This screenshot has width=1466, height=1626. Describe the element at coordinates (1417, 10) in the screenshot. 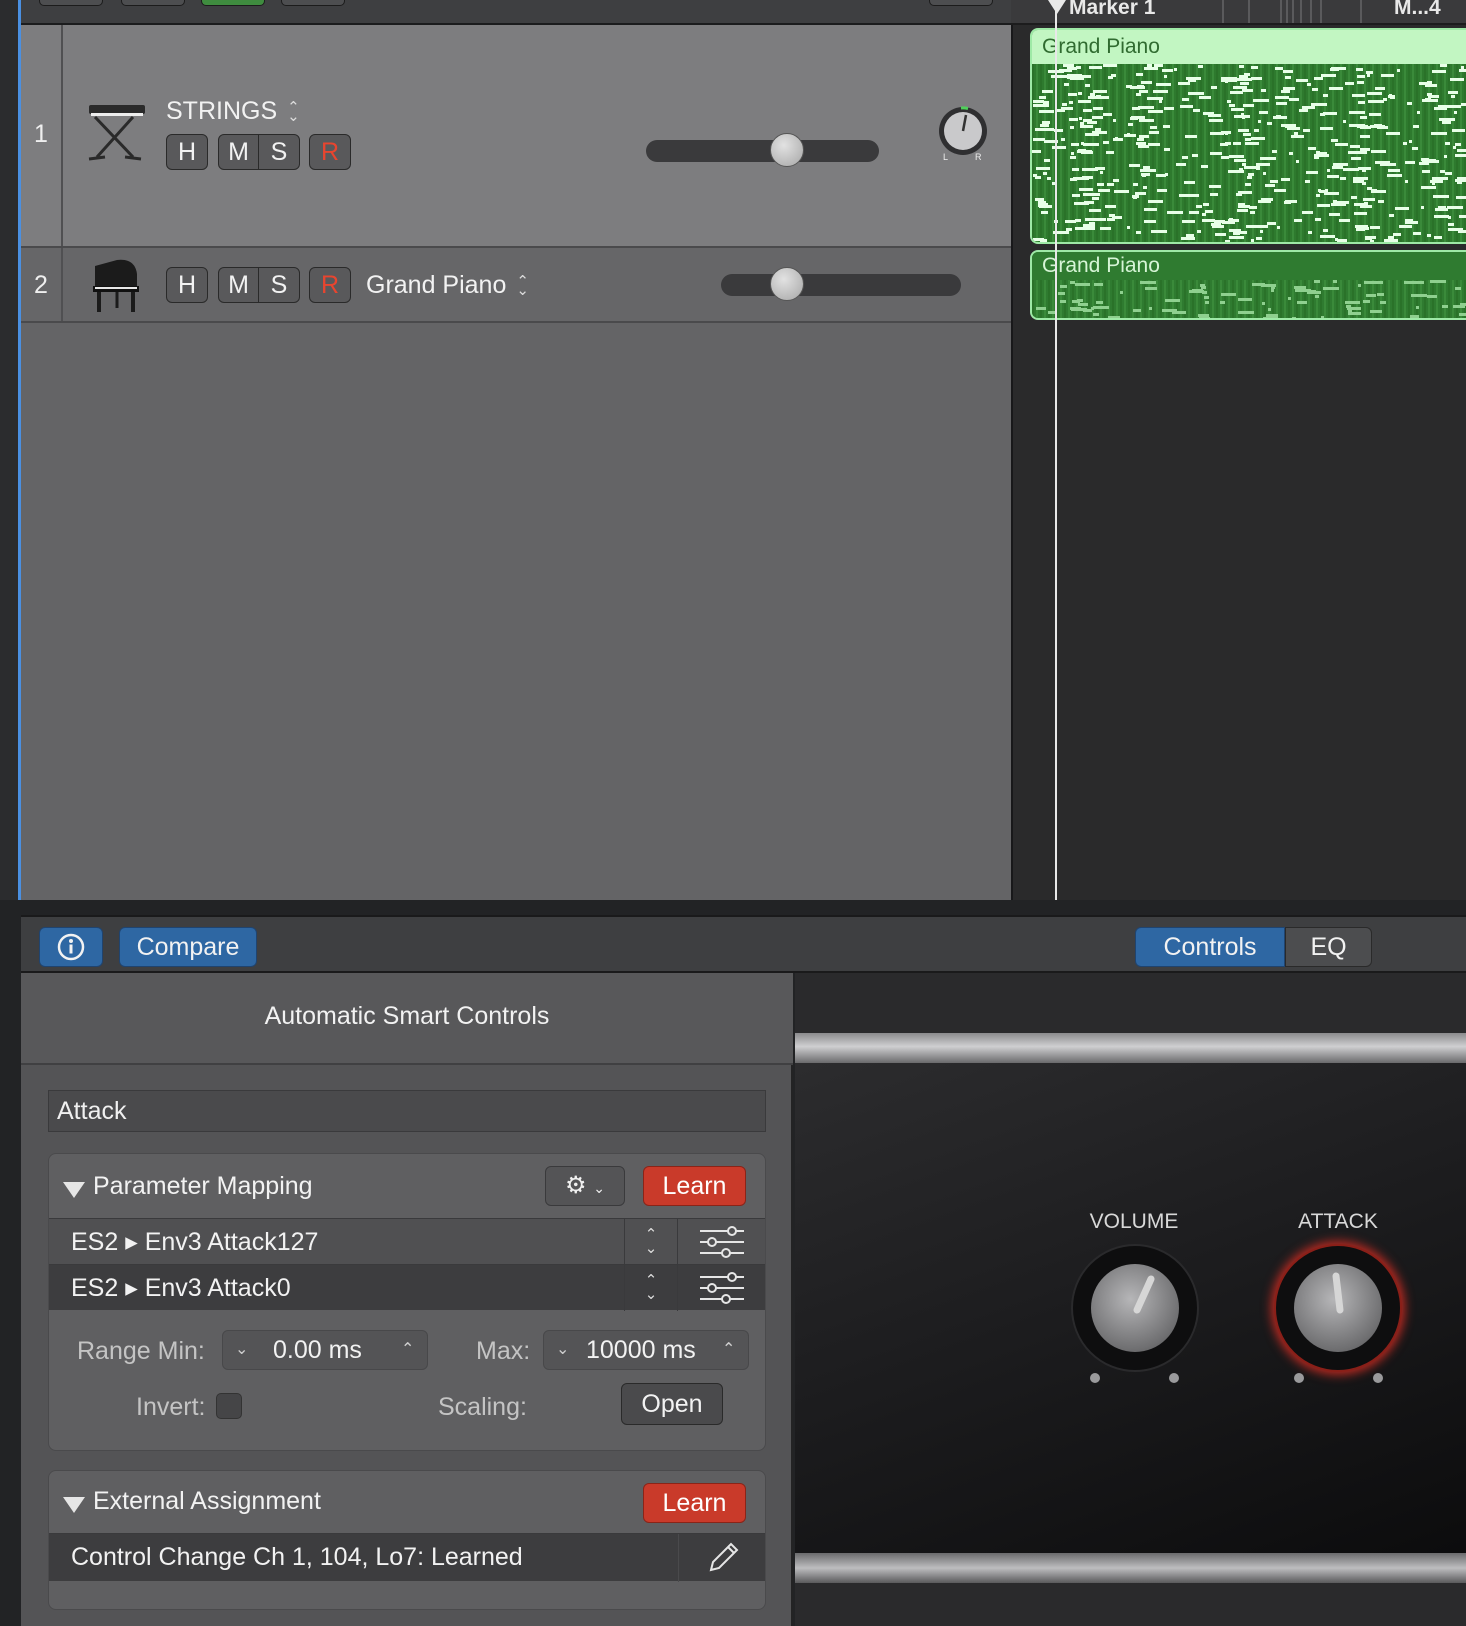

I see `marker-label: M...4` at that location.